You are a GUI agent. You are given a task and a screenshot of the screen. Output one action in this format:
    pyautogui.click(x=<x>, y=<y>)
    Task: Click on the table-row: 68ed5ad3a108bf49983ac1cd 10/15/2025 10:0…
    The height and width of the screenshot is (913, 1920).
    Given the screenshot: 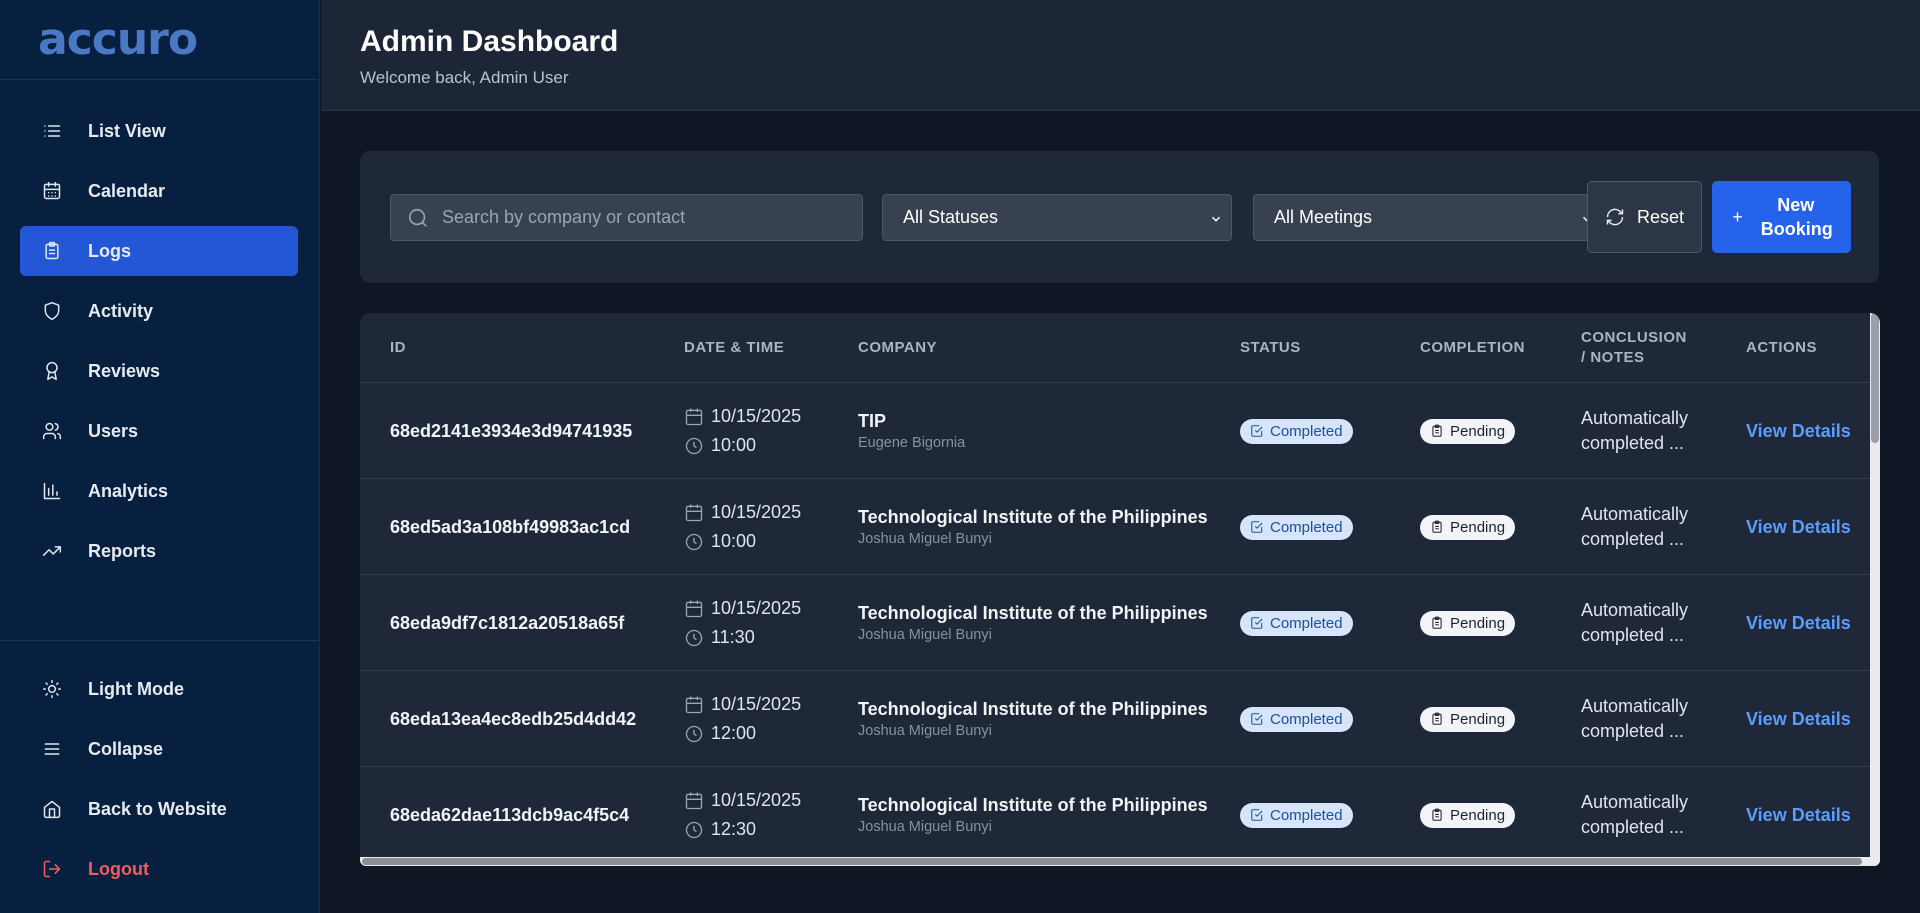 What is the action you would take?
    pyautogui.click(x=1115, y=527)
    